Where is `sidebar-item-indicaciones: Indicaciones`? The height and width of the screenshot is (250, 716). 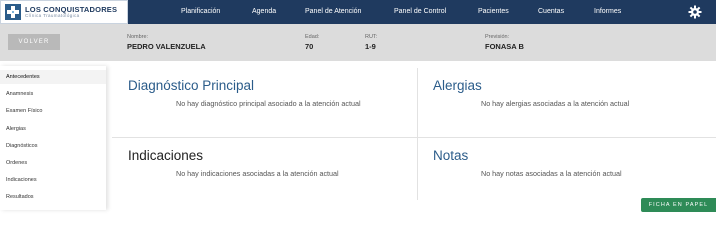
sidebar-item-indicaciones: Indicaciones is located at coordinates (21, 180).